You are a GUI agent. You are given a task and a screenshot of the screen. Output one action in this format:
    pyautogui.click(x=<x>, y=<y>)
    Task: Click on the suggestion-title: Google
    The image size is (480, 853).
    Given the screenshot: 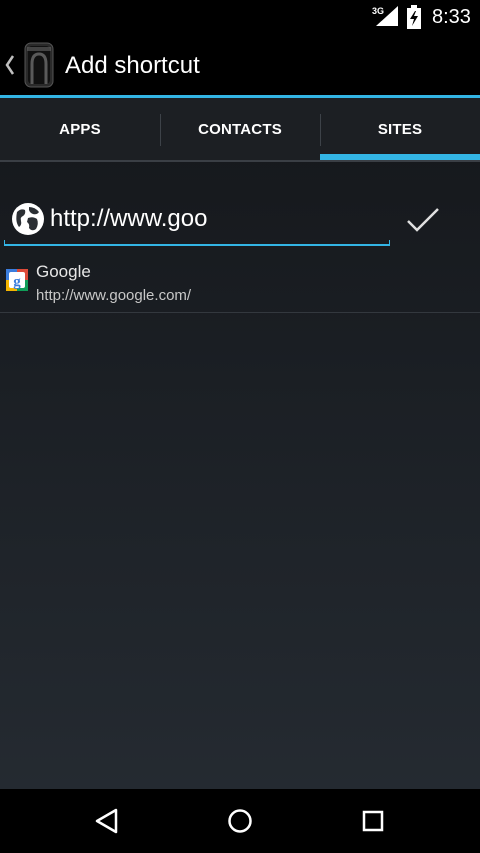 What is the action you would take?
    pyautogui.click(x=63, y=271)
    